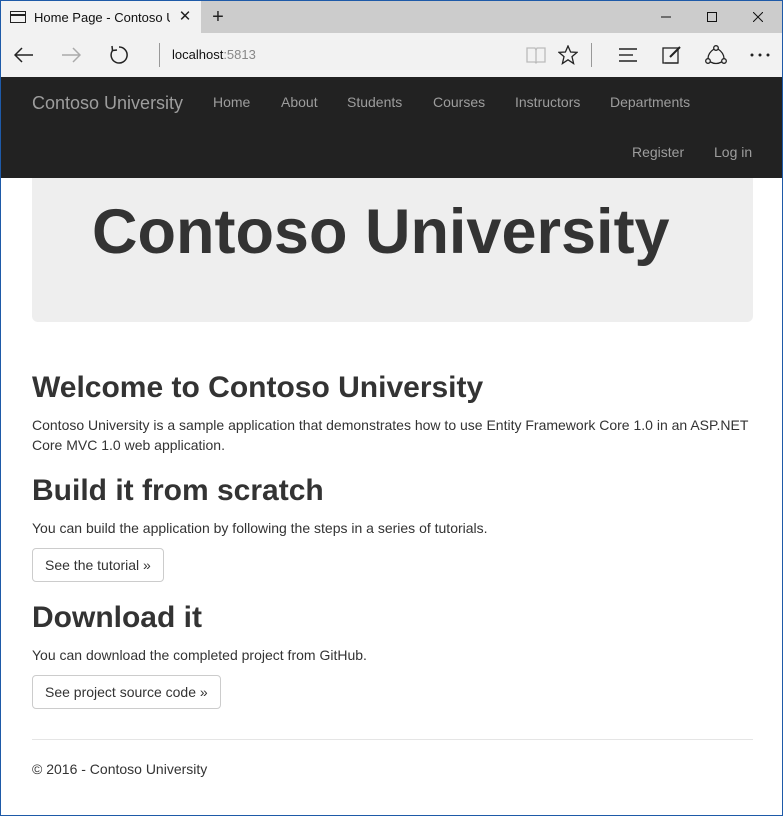  I want to click on browser-tab: Home Page - Contoso U ✕, so click(101, 17).